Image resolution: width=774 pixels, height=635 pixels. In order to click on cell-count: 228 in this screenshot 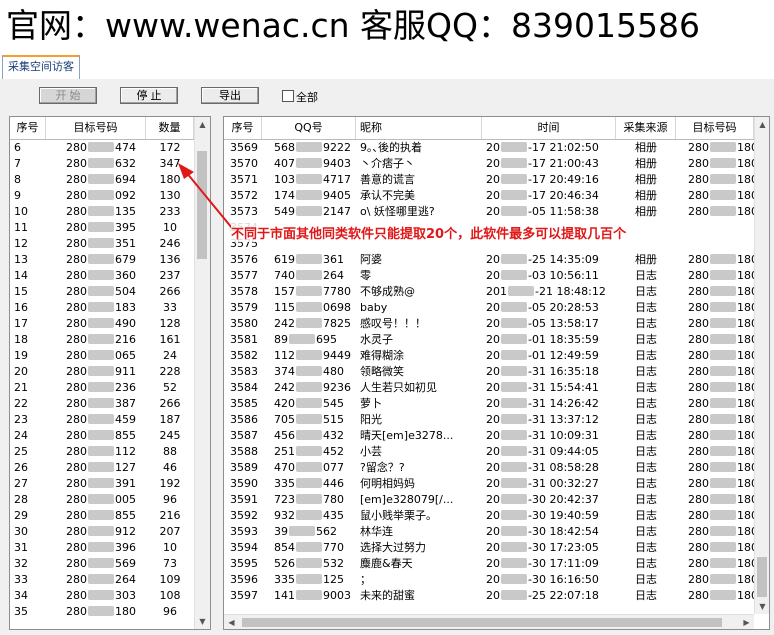, I will do `click(170, 371)`.